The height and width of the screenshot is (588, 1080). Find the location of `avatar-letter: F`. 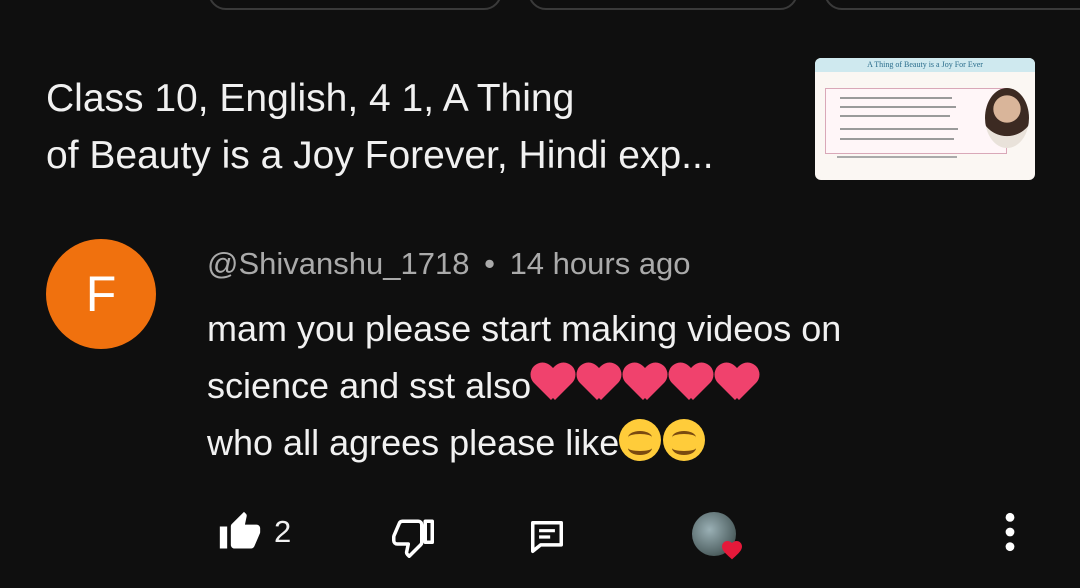

avatar-letter: F is located at coordinates (101, 294).